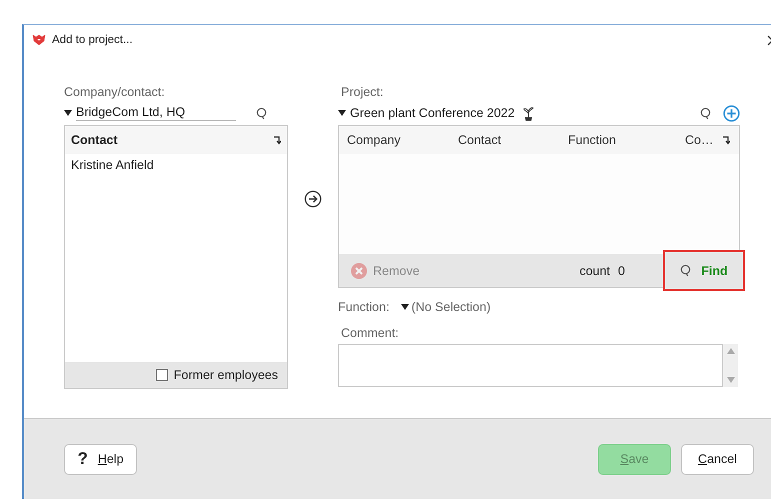 This screenshot has height=501, width=771. Describe the element at coordinates (402, 140) in the screenshot. I see `column-header: Company` at that location.